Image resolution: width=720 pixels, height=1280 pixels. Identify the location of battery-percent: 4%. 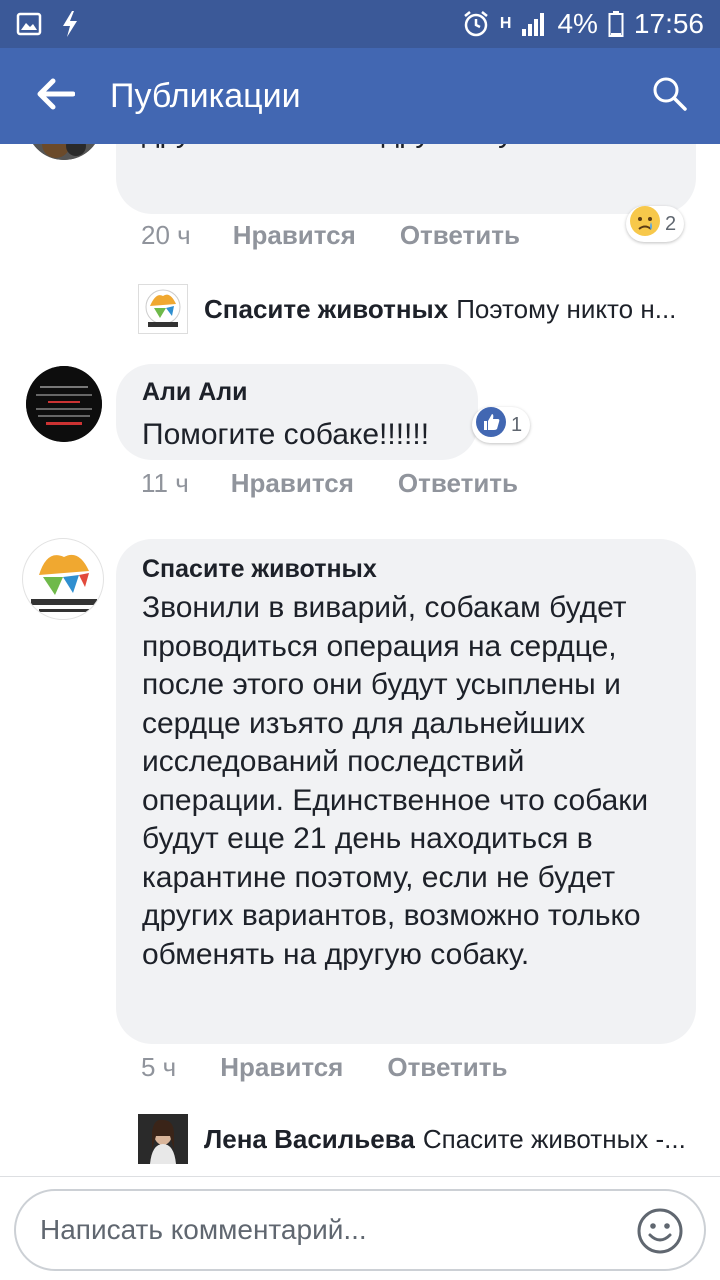
(577, 23).